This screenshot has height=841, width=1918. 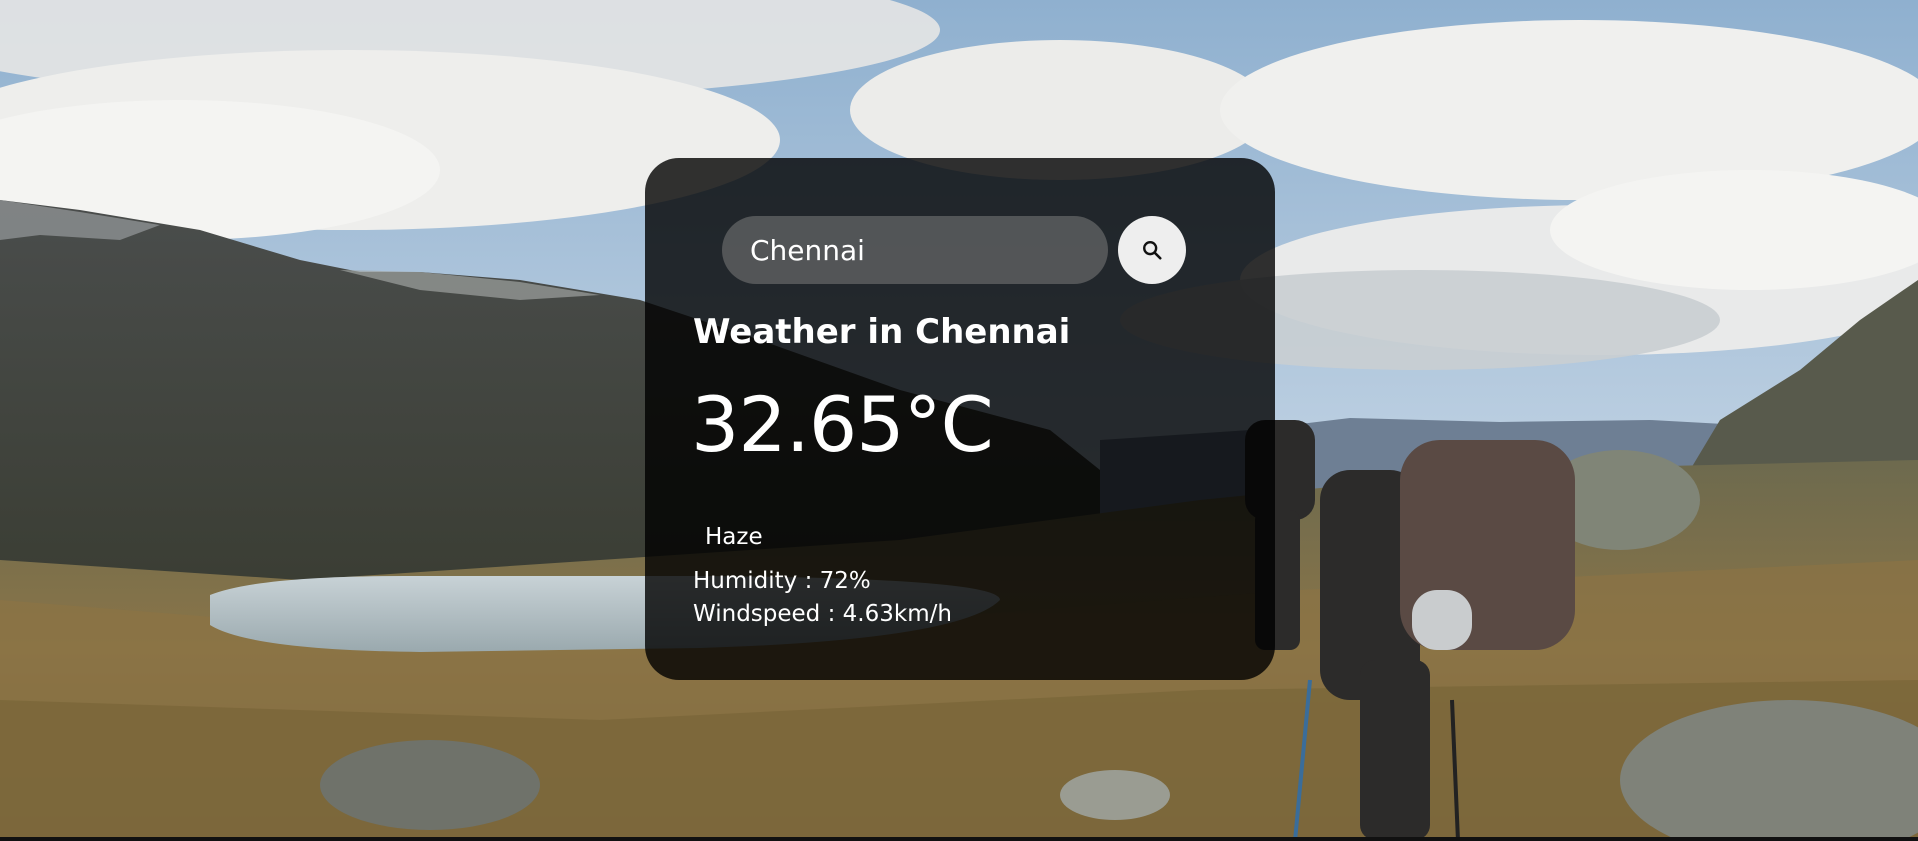 What do you see at coordinates (959, 839) in the screenshot?
I see `bottom-border` at bounding box center [959, 839].